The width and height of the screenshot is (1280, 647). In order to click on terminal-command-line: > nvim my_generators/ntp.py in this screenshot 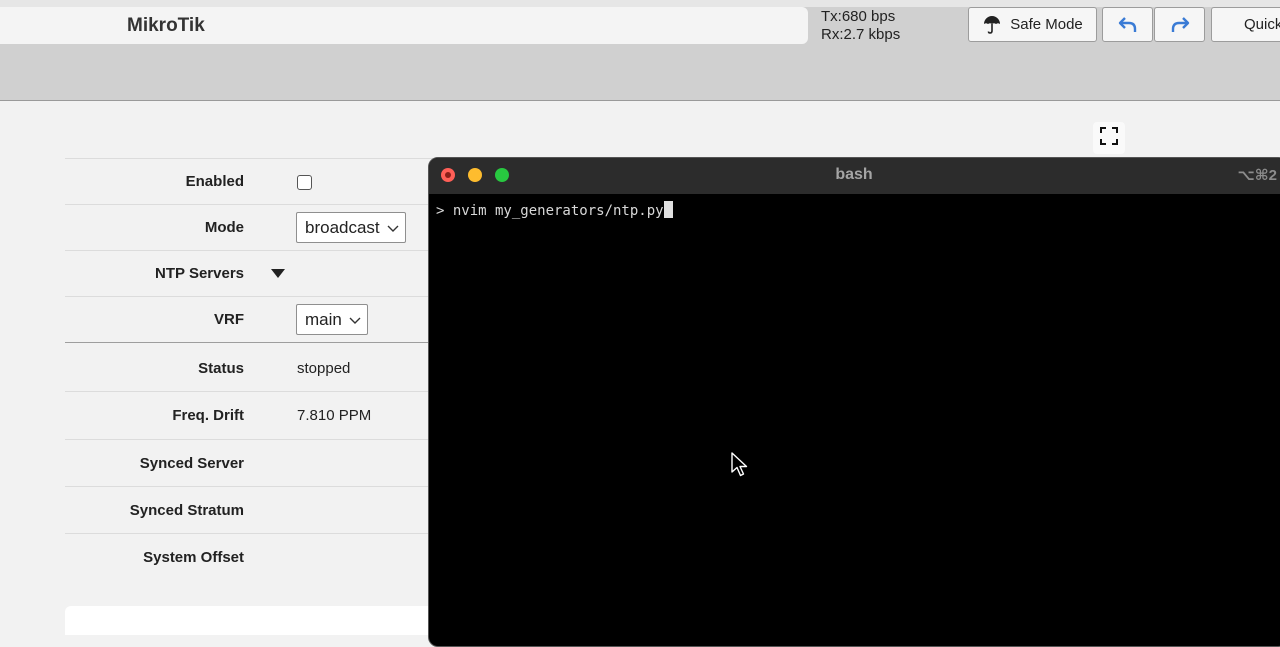, I will do `click(554, 210)`.